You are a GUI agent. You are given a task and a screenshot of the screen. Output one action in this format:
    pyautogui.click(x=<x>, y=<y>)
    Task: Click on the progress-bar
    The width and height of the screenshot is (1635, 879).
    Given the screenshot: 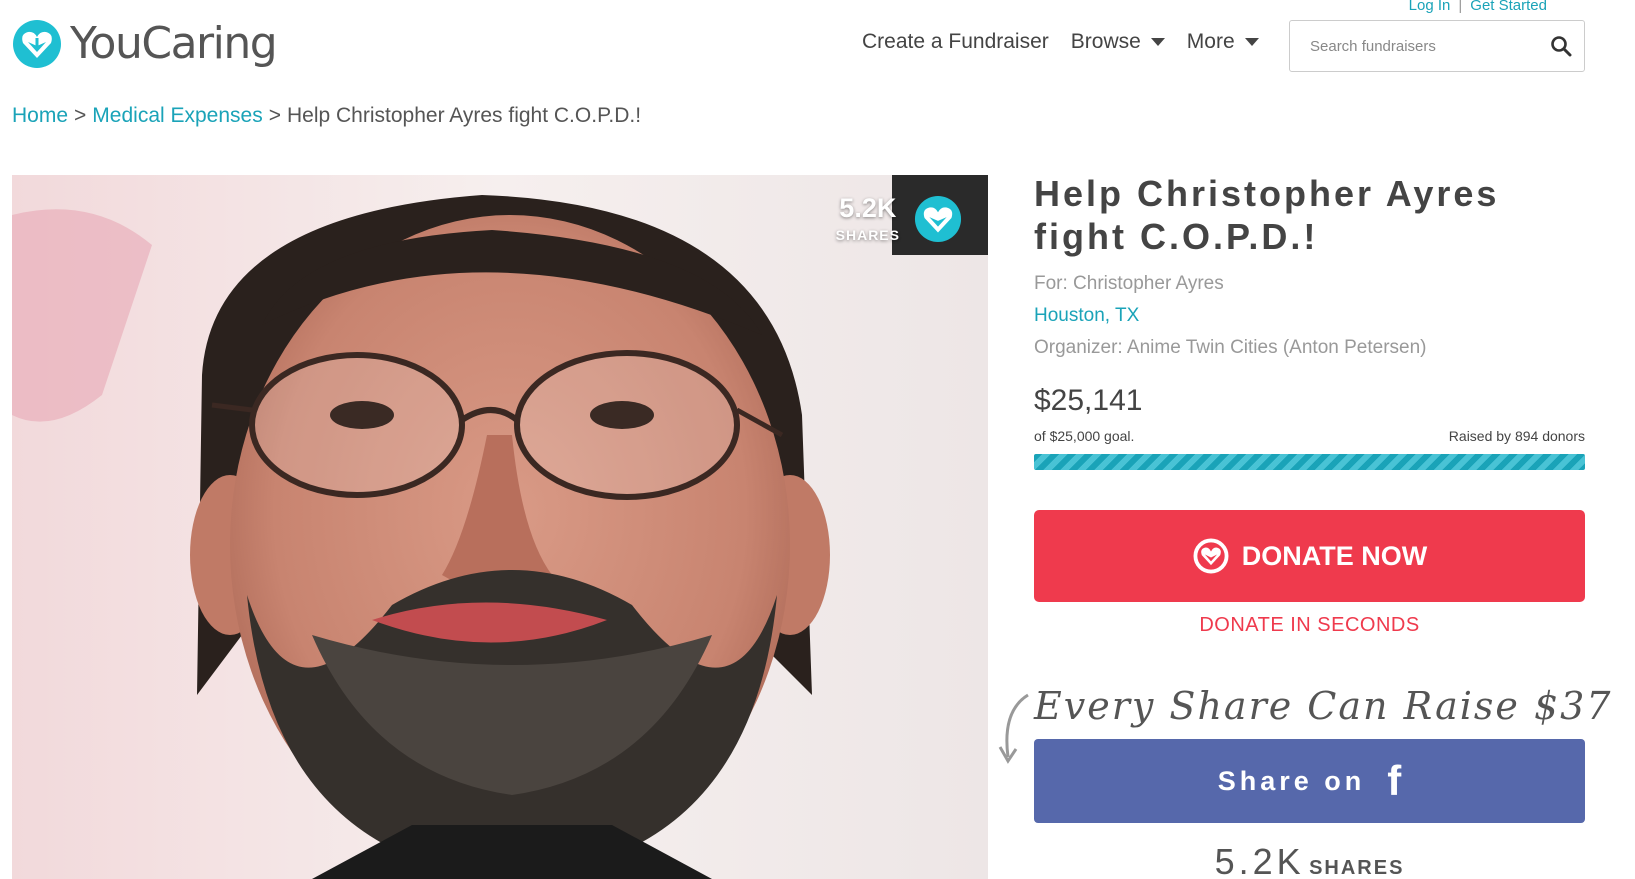 What is the action you would take?
    pyautogui.click(x=1309, y=462)
    